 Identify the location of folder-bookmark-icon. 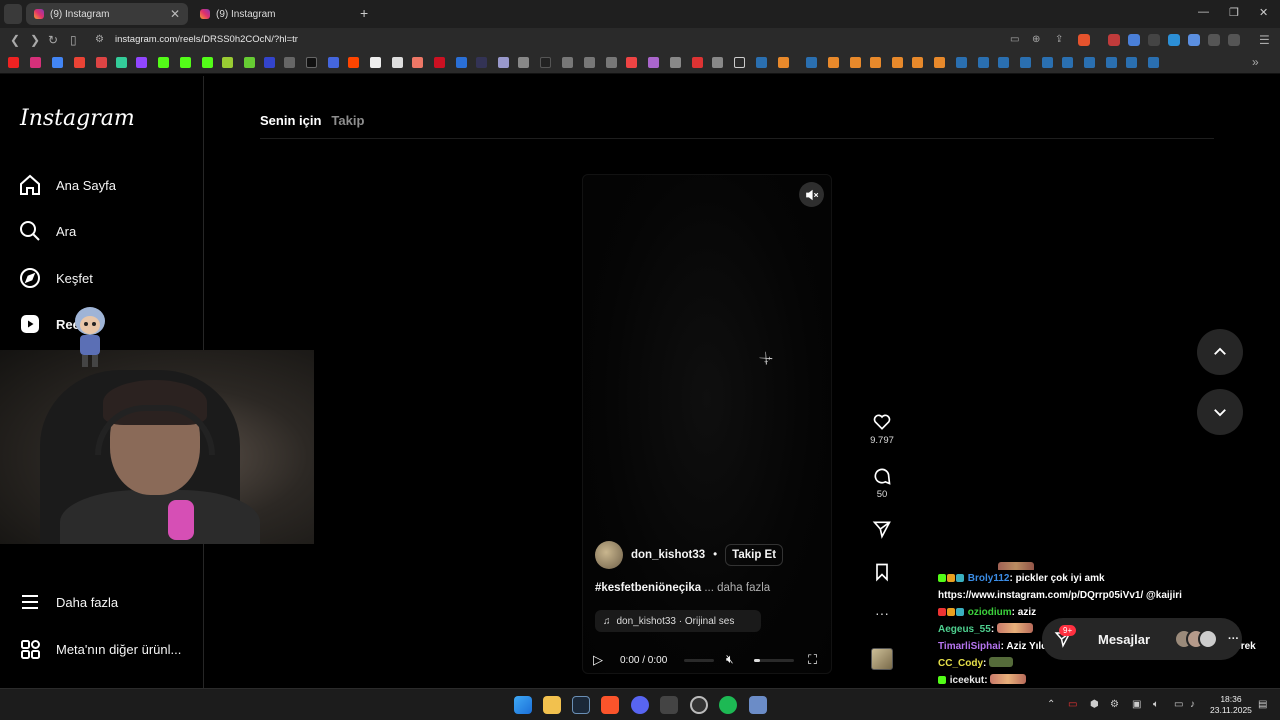
(739, 62).